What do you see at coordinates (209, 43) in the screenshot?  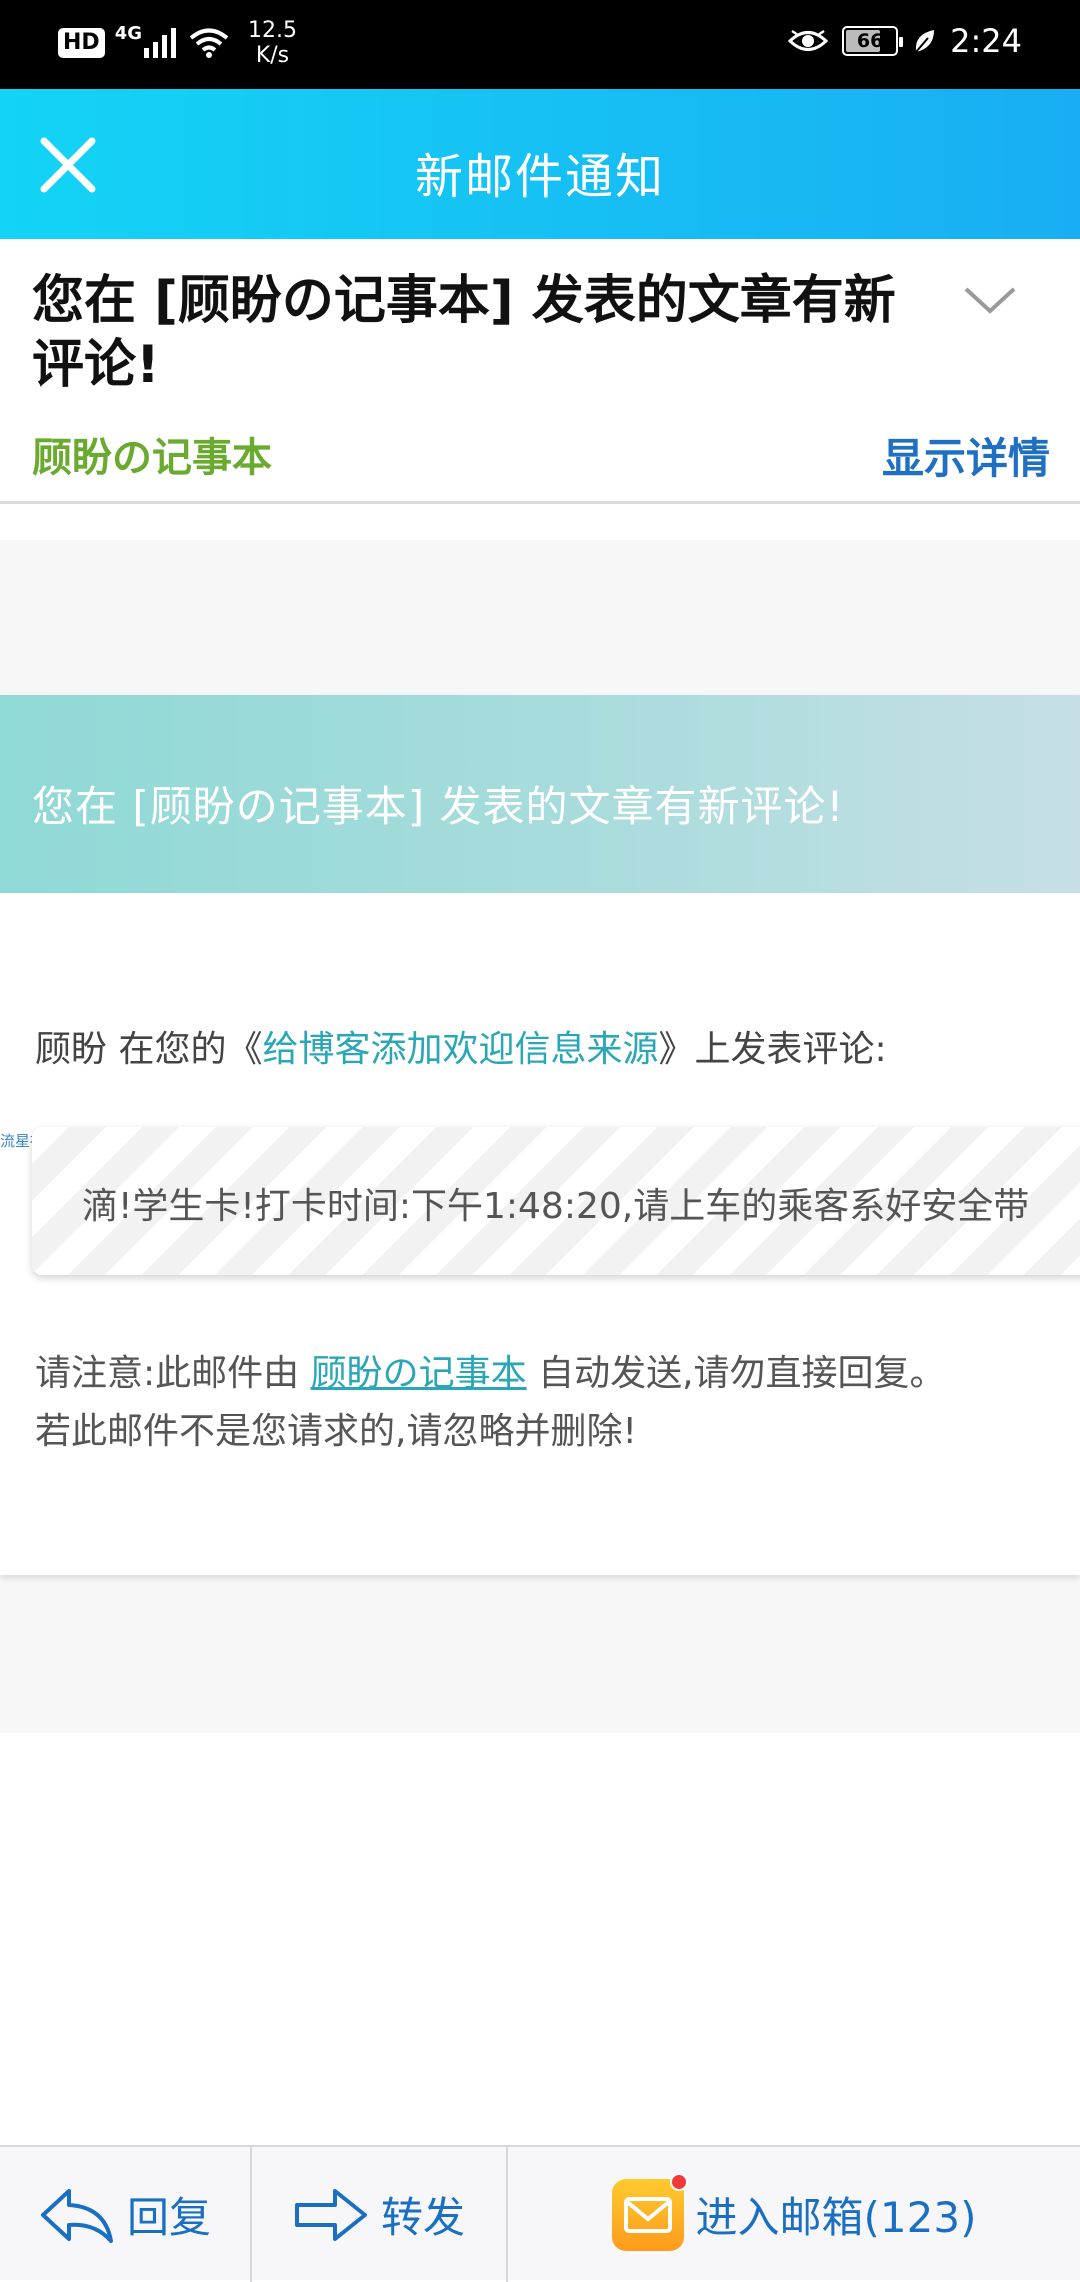 I see `wifi-icon` at bounding box center [209, 43].